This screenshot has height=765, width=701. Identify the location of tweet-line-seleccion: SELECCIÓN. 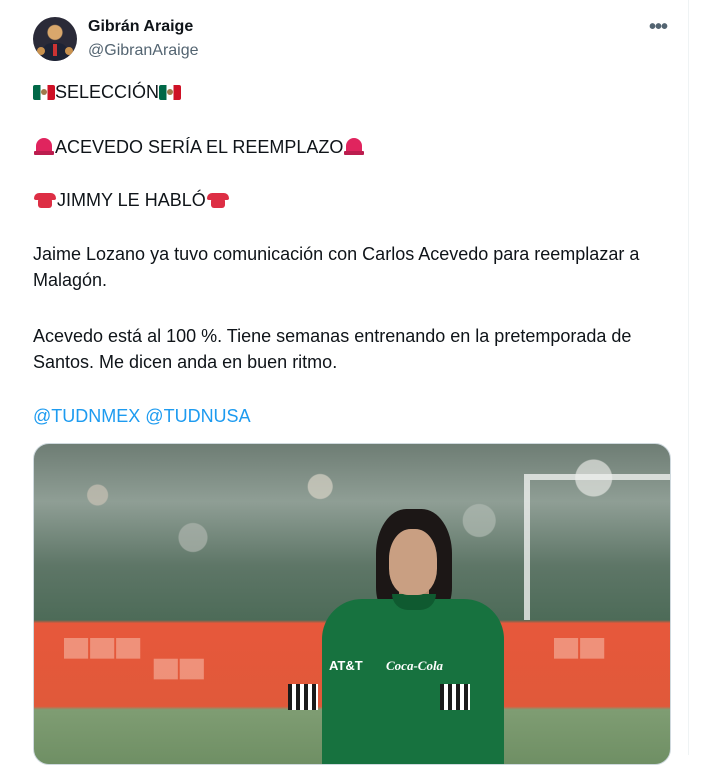
(107, 92).